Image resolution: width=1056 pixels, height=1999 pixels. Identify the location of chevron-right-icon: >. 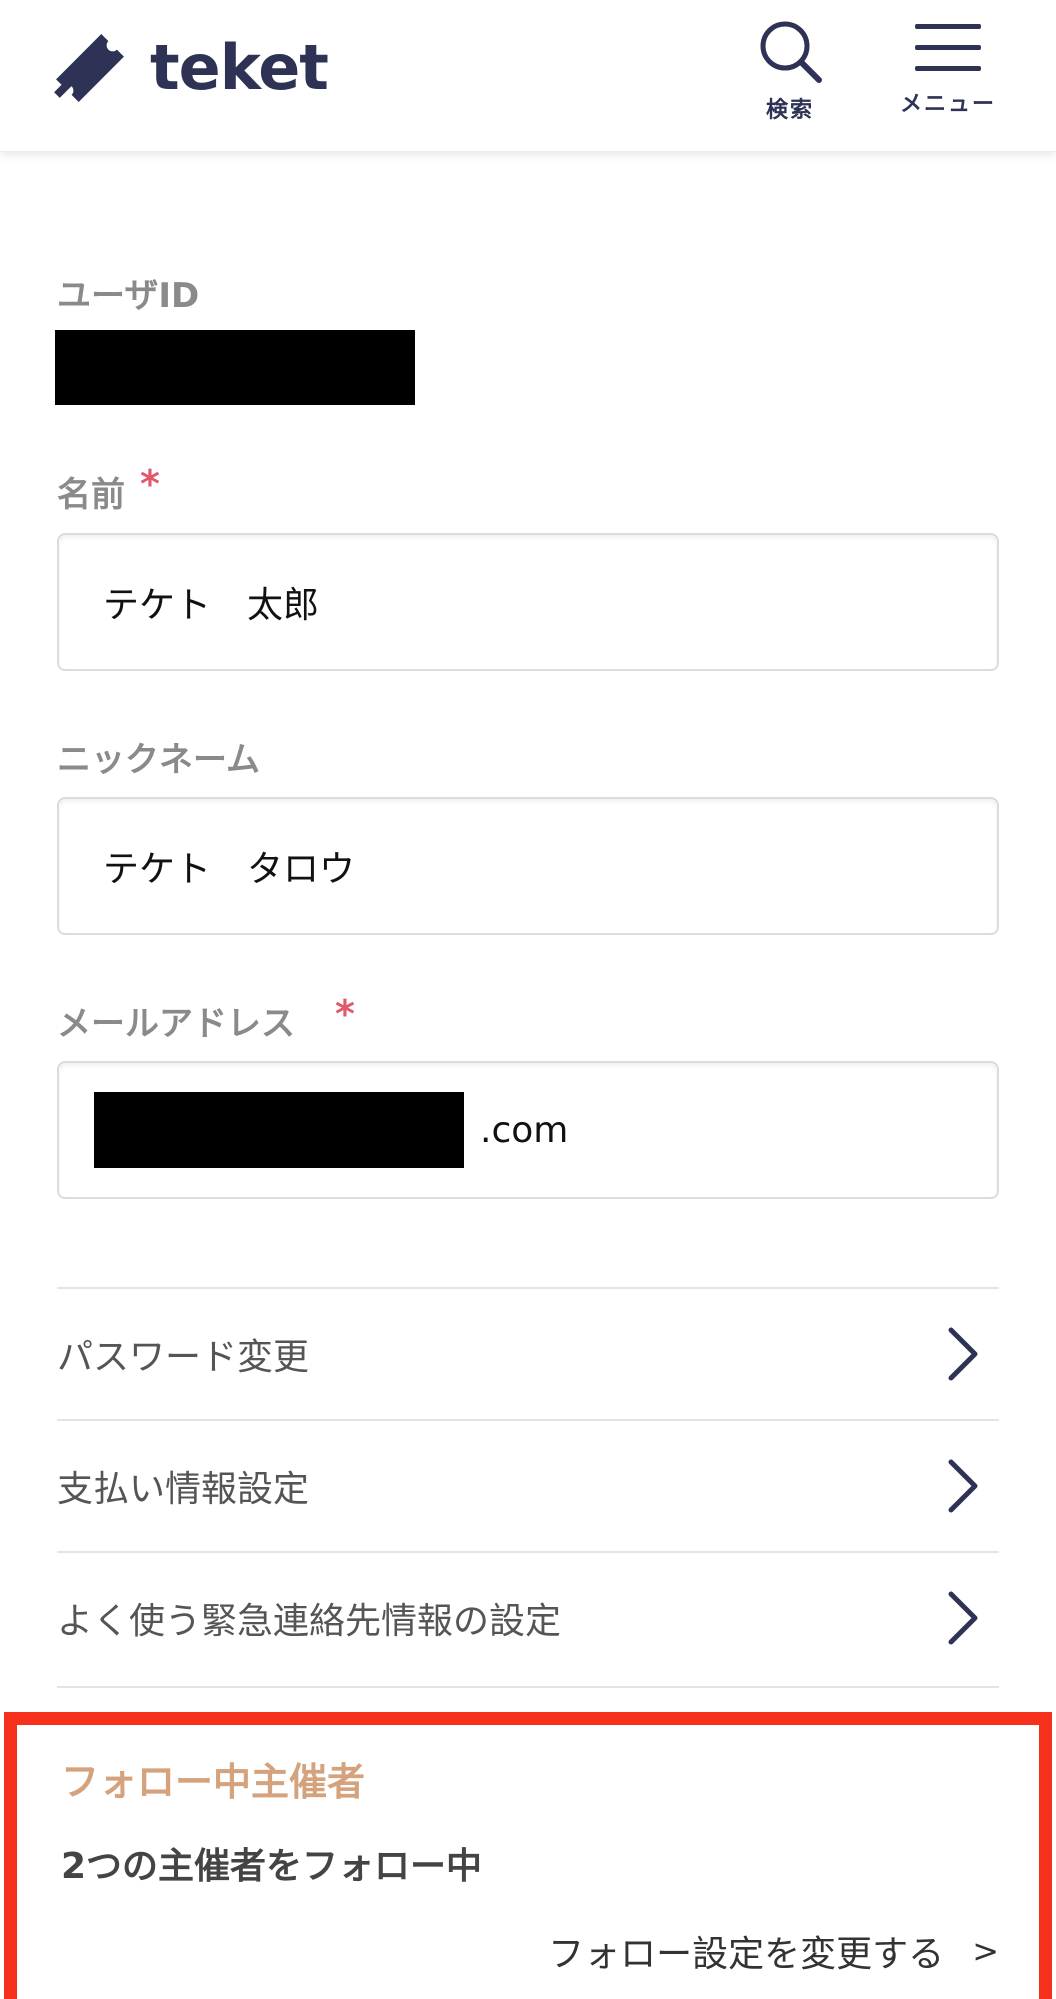
(985, 1951).